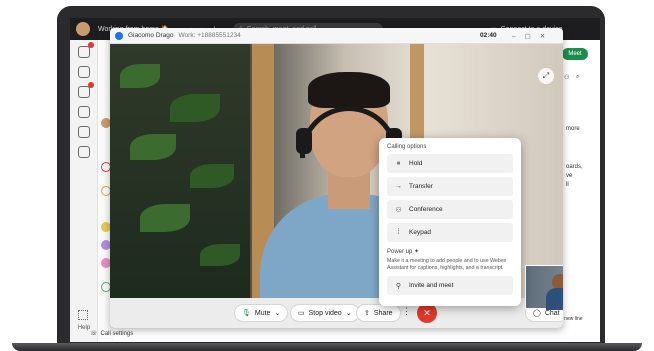 Image resolution: width=654 pixels, height=351 pixels. Describe the element at coordinates (450, 232) in the screenshot. I see `keypad-option: ⁞ Keypad` at that location.